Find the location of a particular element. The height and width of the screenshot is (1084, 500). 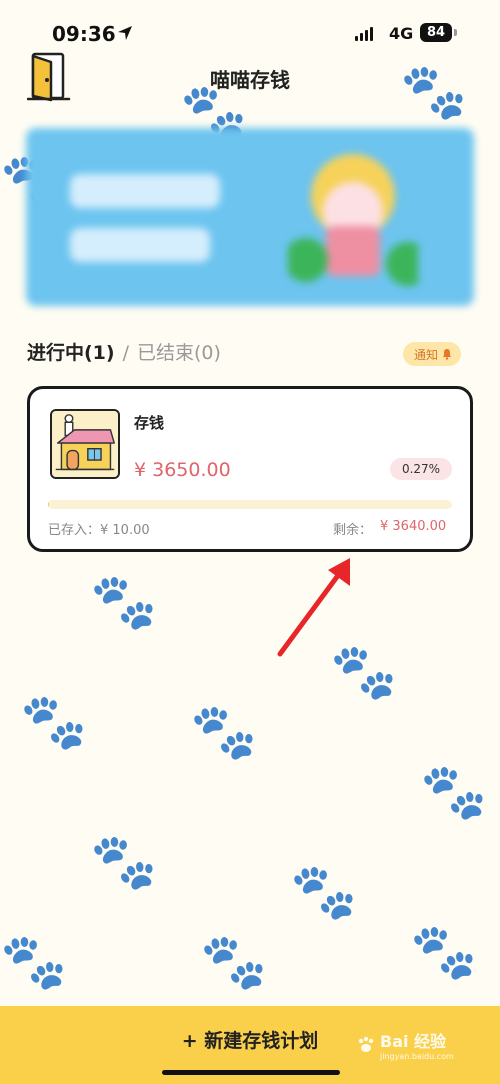

watermark-text: Bai 经验 is located at coordinates (413, 1041).